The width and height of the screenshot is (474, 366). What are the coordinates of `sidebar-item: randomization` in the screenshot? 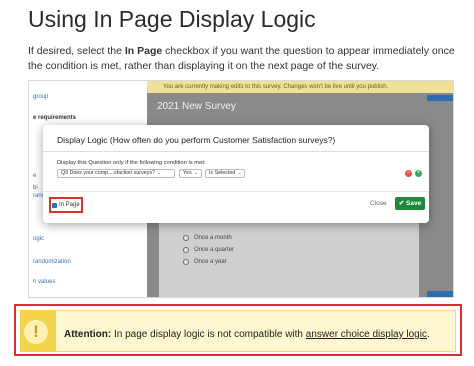 It's located at (52, 262).